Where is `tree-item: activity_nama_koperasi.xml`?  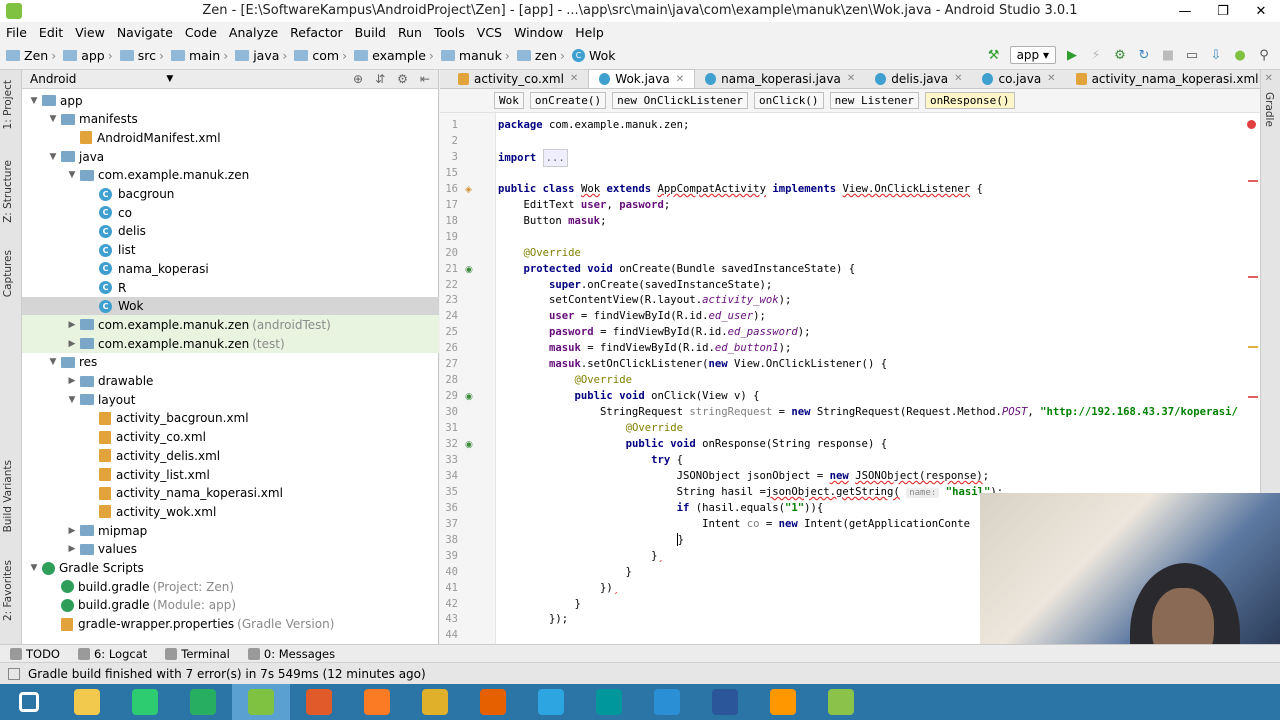 tree-item: activity_nama_koperasi.xml is located at coordinates (230, 493).